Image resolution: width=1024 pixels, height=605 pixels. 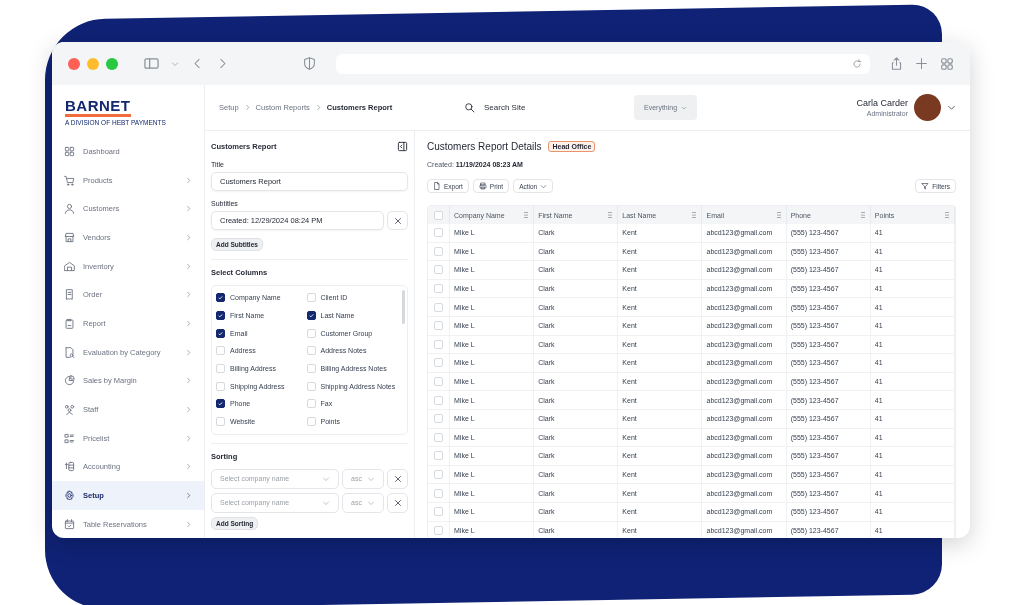 I want to click on settings-icon, so click(x=69, y=496).